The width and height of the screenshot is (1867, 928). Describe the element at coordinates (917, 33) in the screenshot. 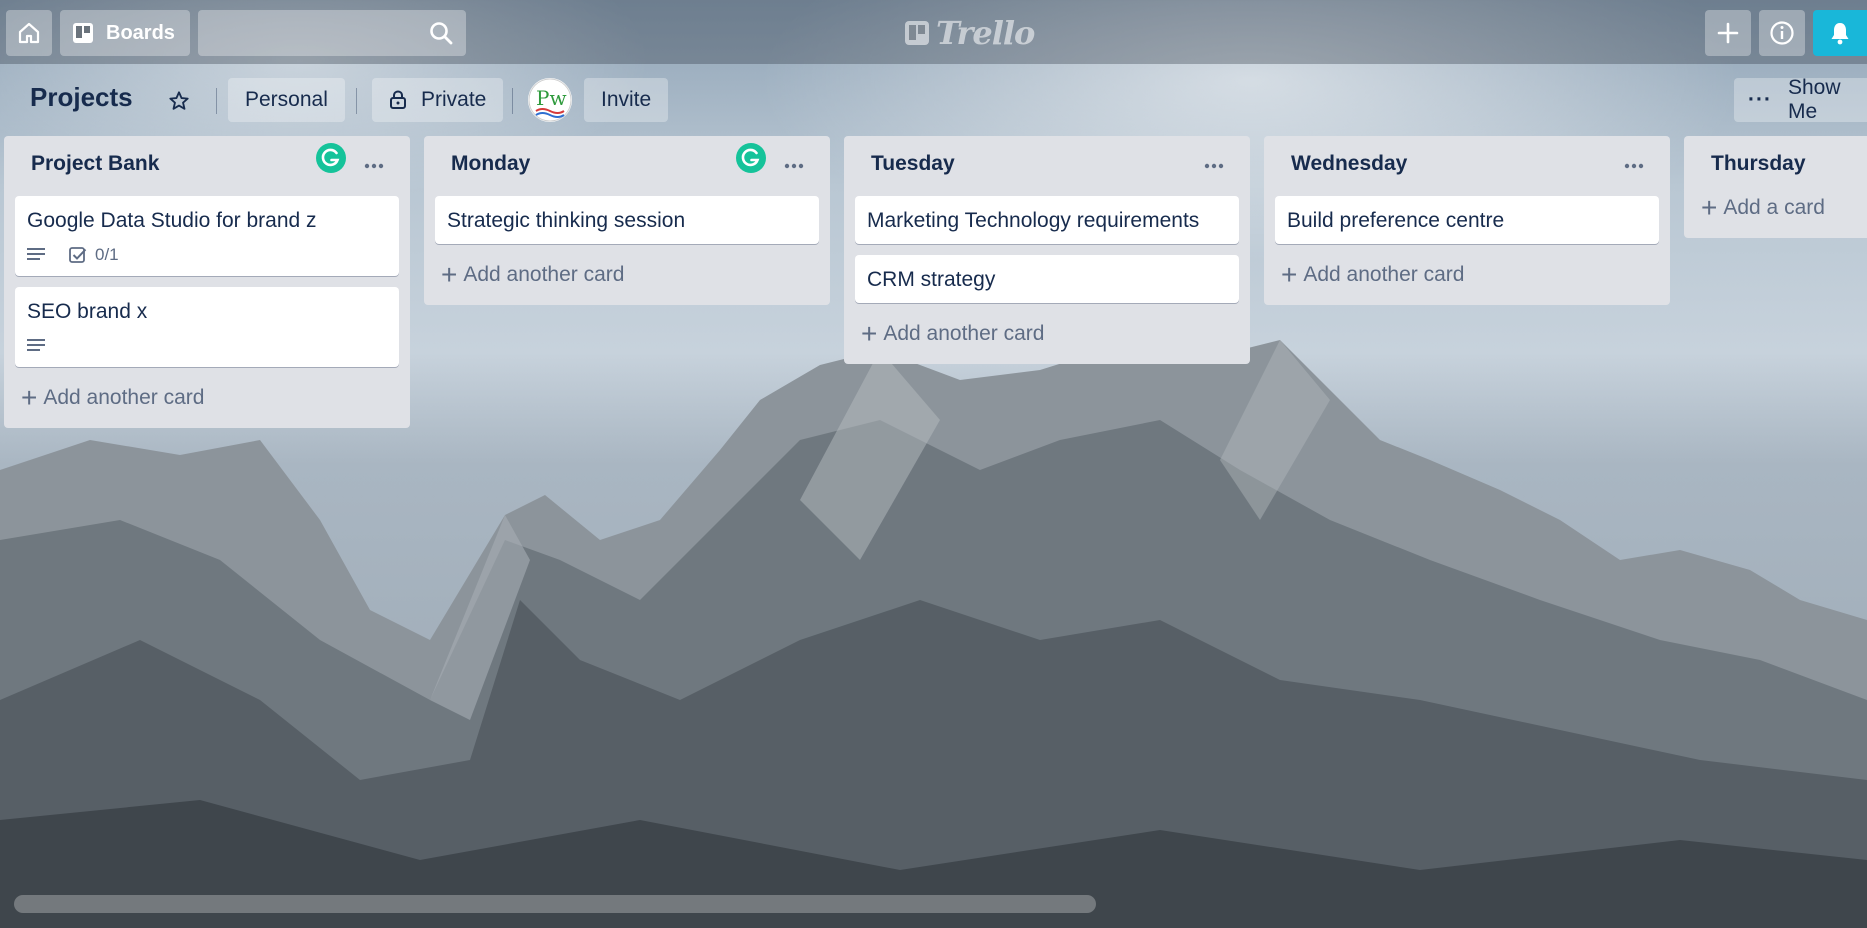

I see `trello-logo-icon` at that location.